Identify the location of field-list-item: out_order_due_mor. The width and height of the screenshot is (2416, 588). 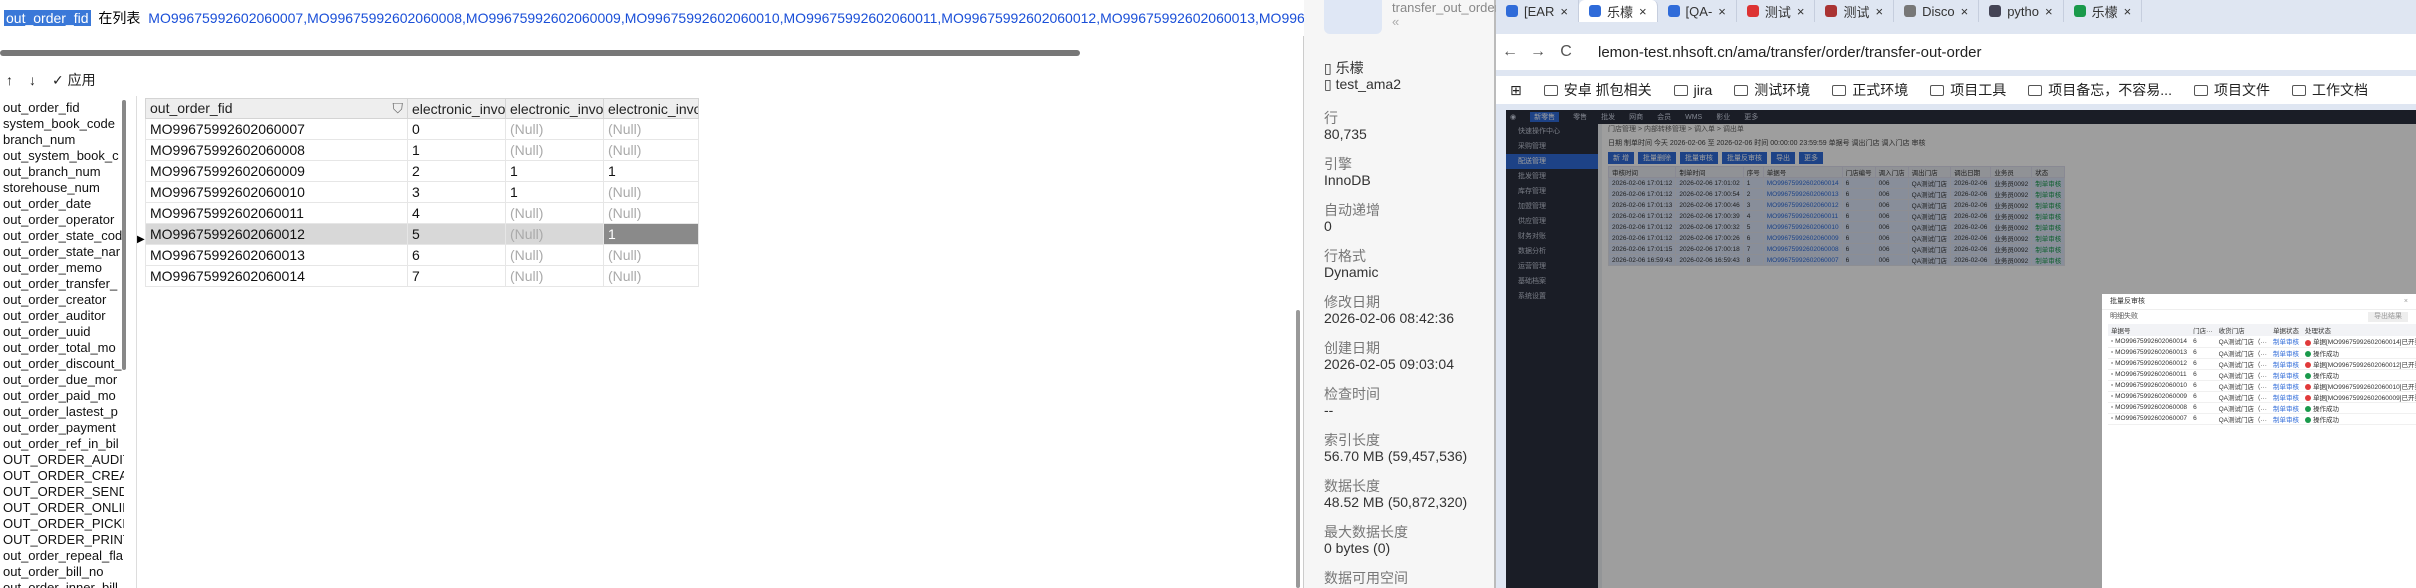
(62, 380).